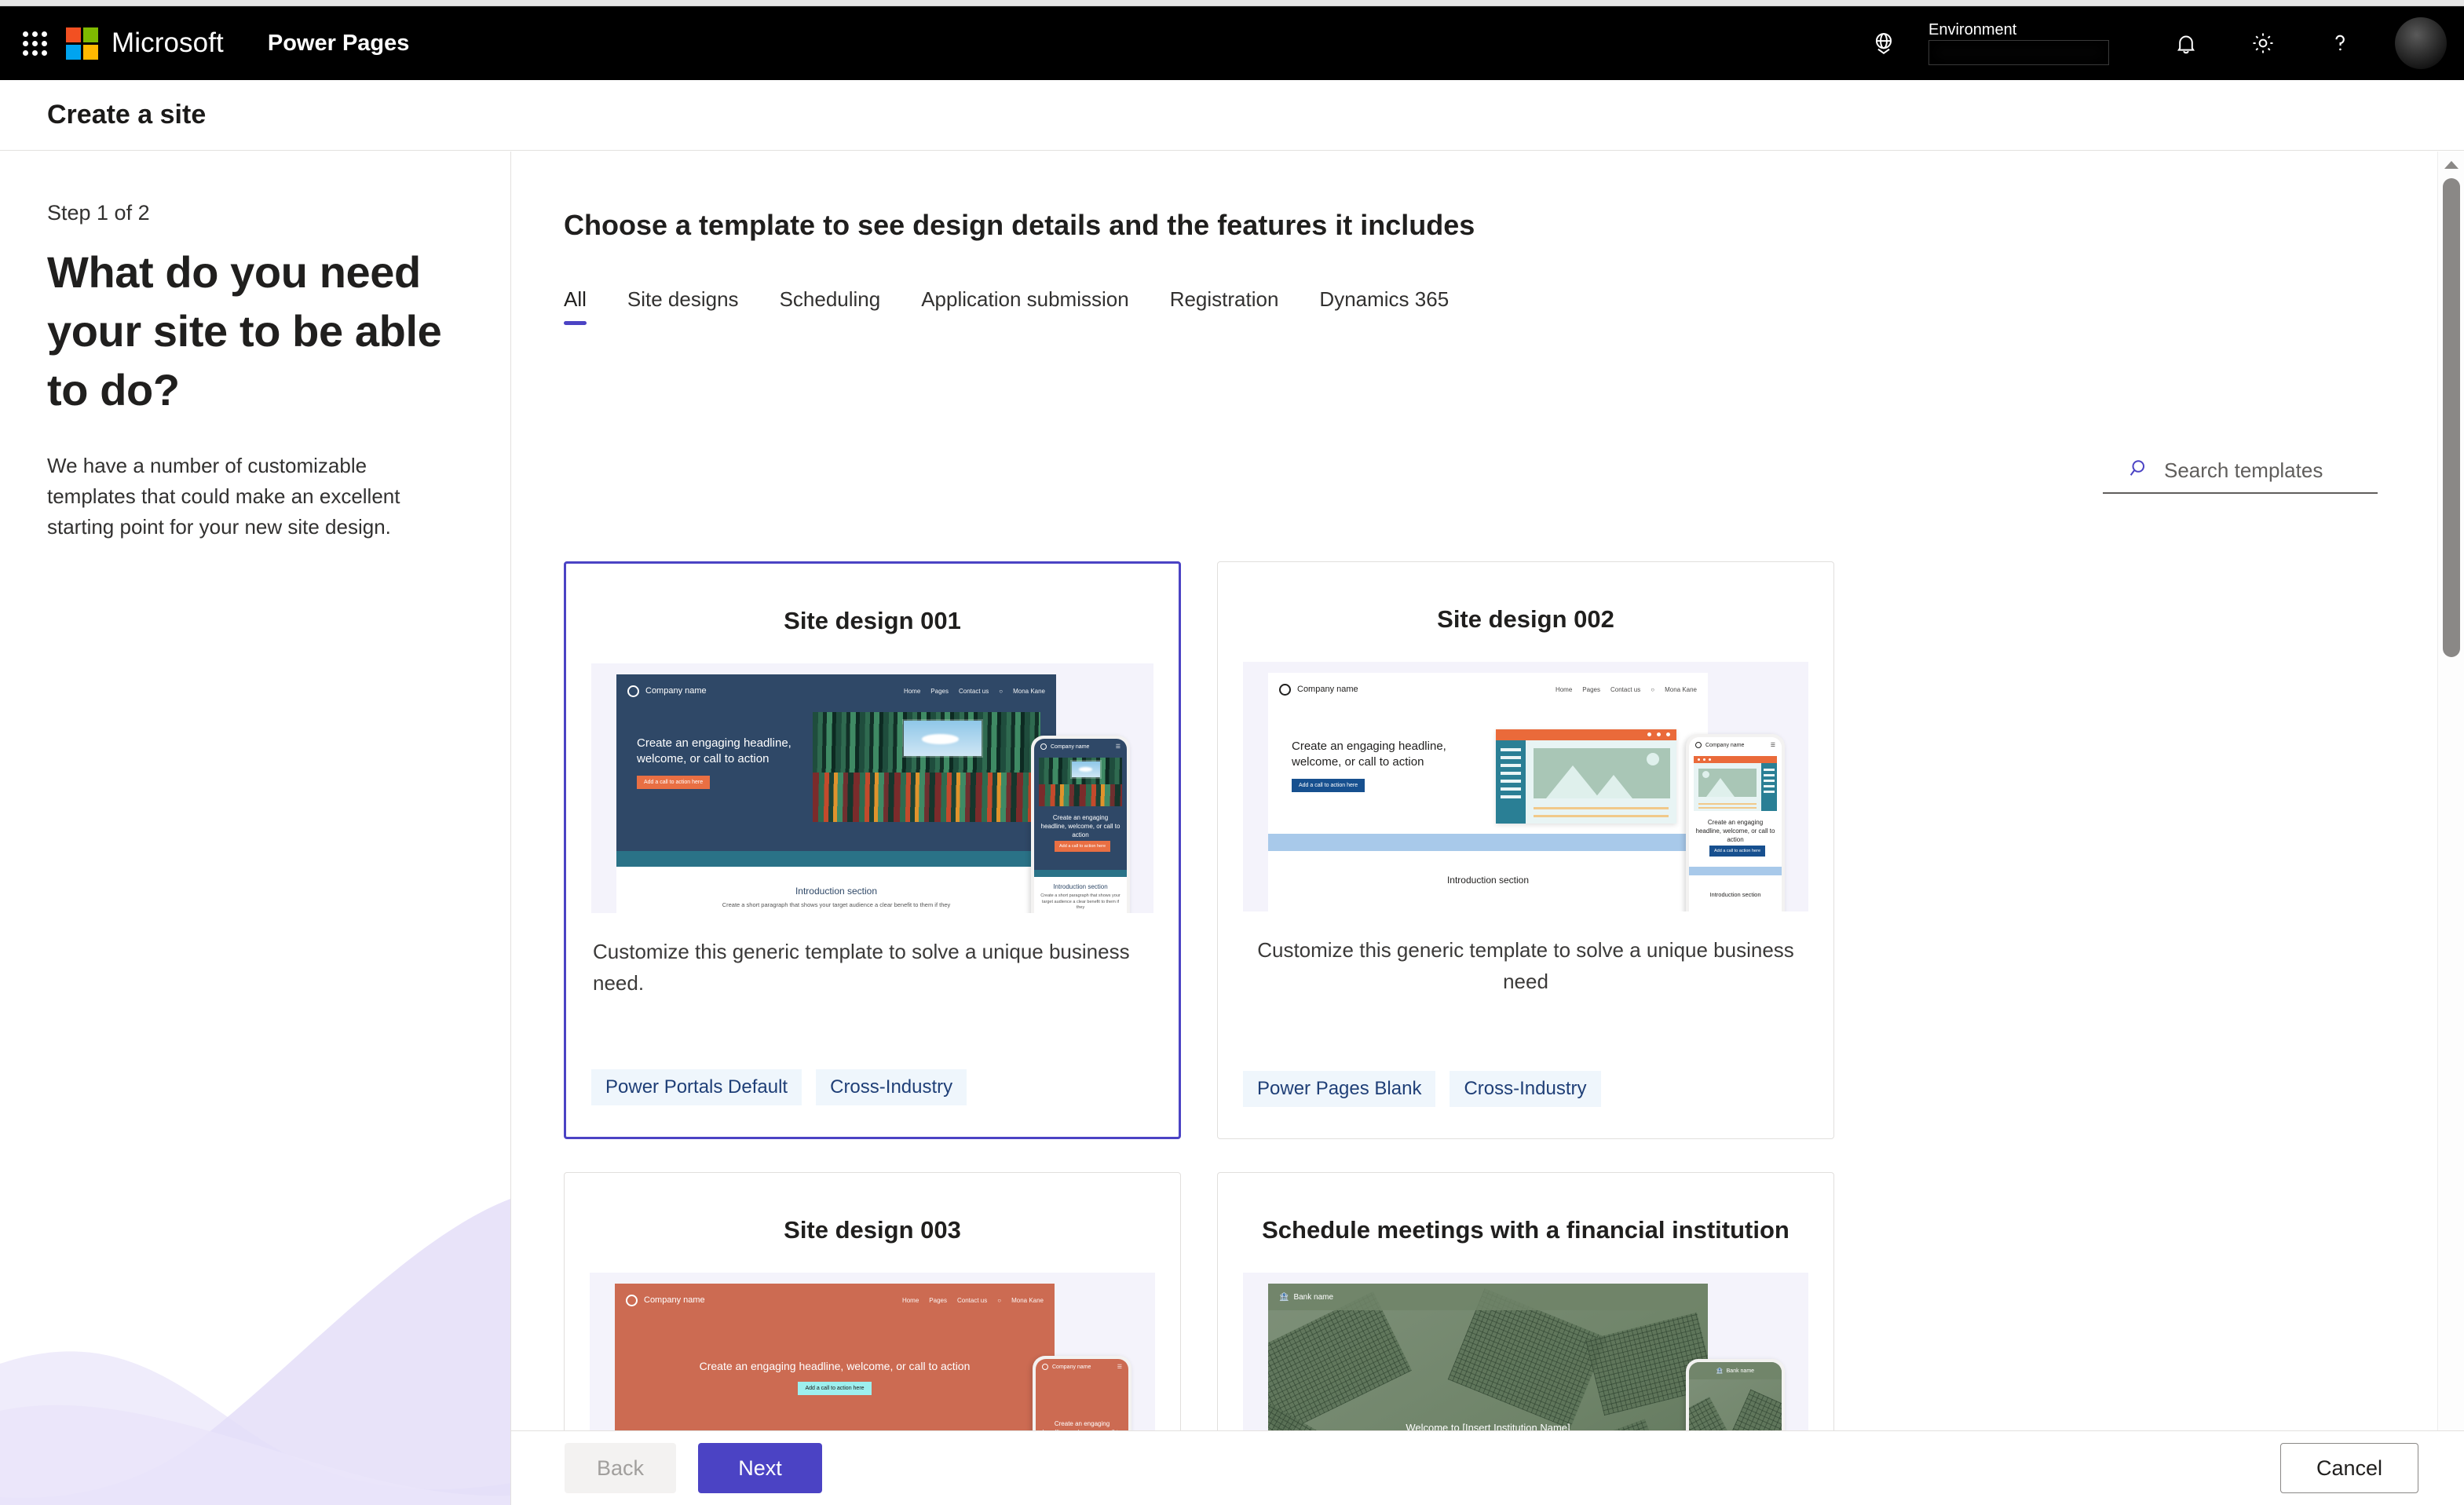 Image resolution: width=2464 pixels, height=1505 pixels. I want to click on tag-power-pages-blank: Power Pages Blank, so click(1339, 1089).